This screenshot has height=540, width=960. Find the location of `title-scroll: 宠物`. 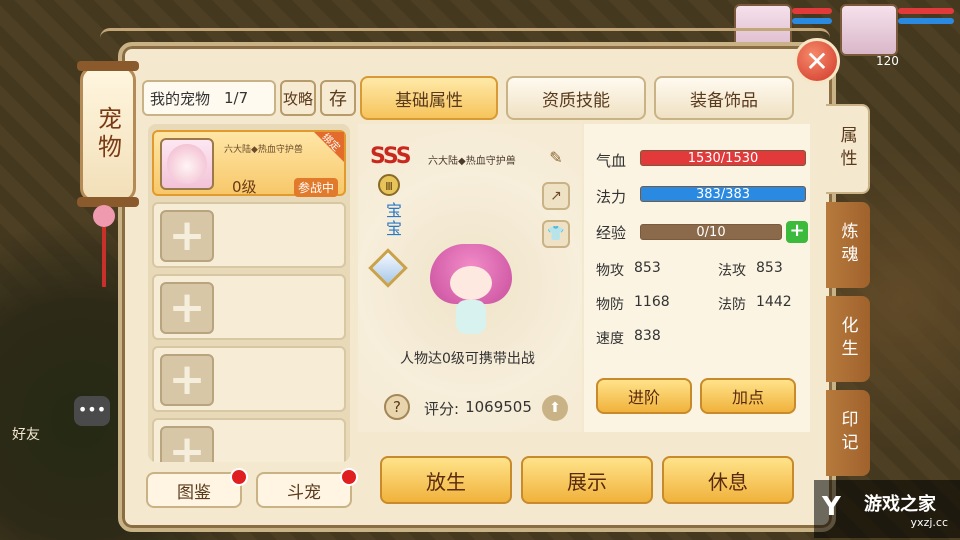

title-scroll: 宠物 is located at coordinates (108, 134).